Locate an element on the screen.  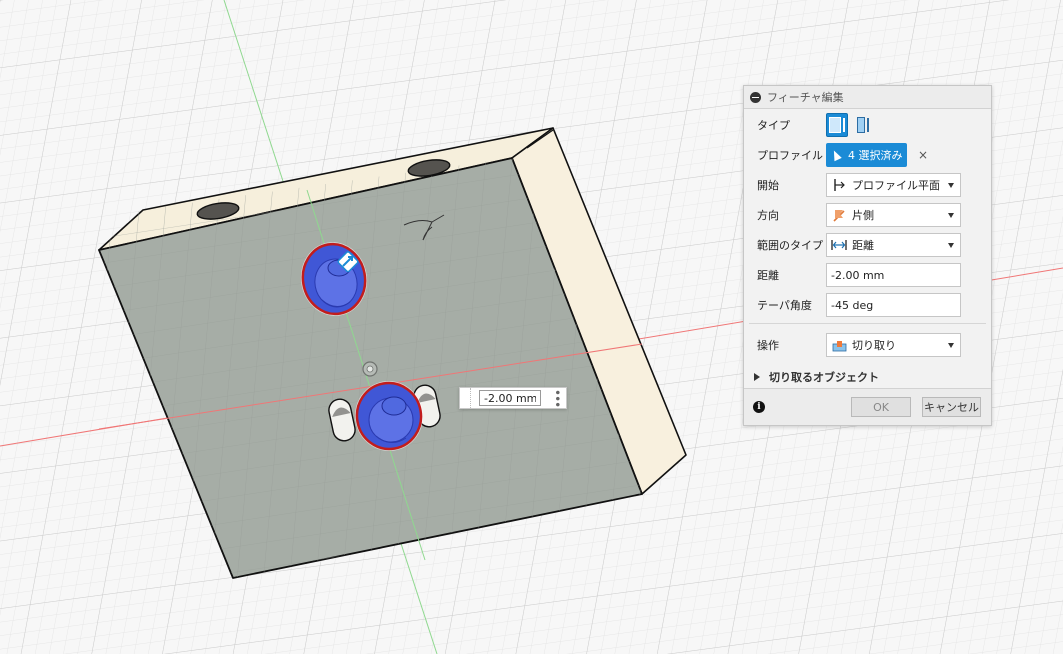
objects-to-cut-expander: 切り取るオブジェクト is located at coordinates (816, 377).